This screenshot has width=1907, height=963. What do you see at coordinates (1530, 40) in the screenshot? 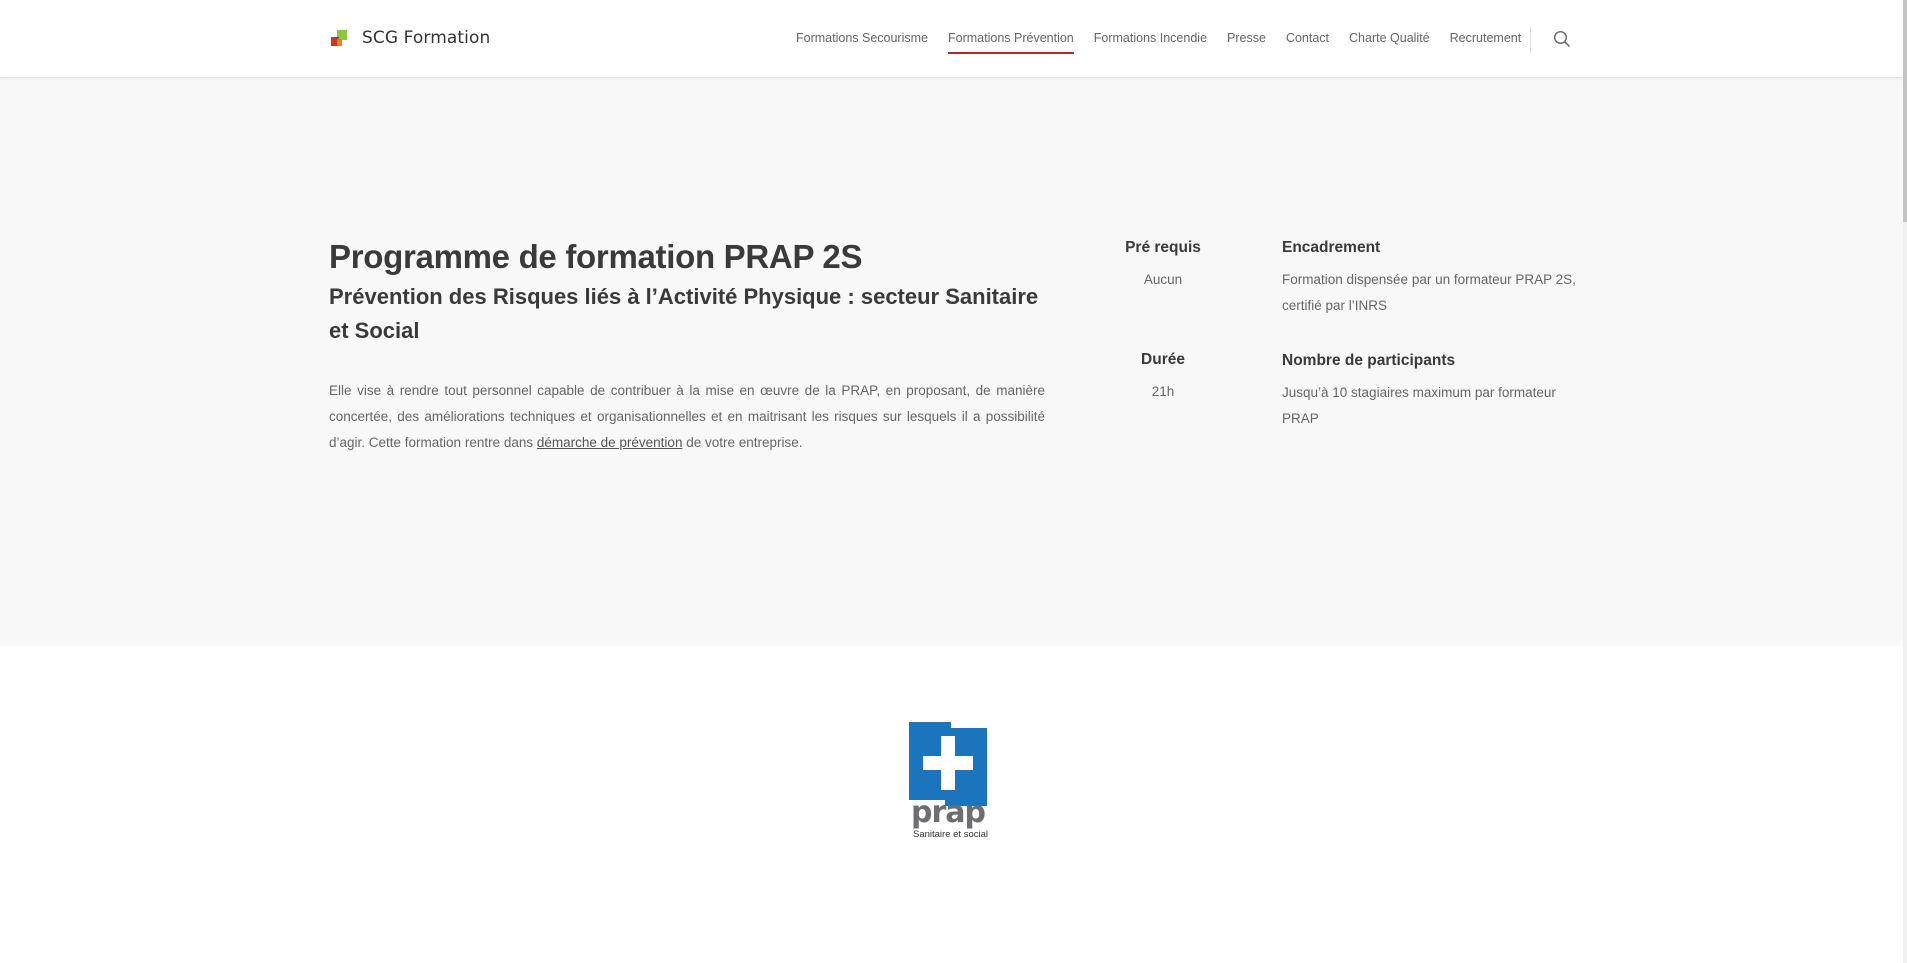
I see `nav-divider` at bounding box center [1530, 40].